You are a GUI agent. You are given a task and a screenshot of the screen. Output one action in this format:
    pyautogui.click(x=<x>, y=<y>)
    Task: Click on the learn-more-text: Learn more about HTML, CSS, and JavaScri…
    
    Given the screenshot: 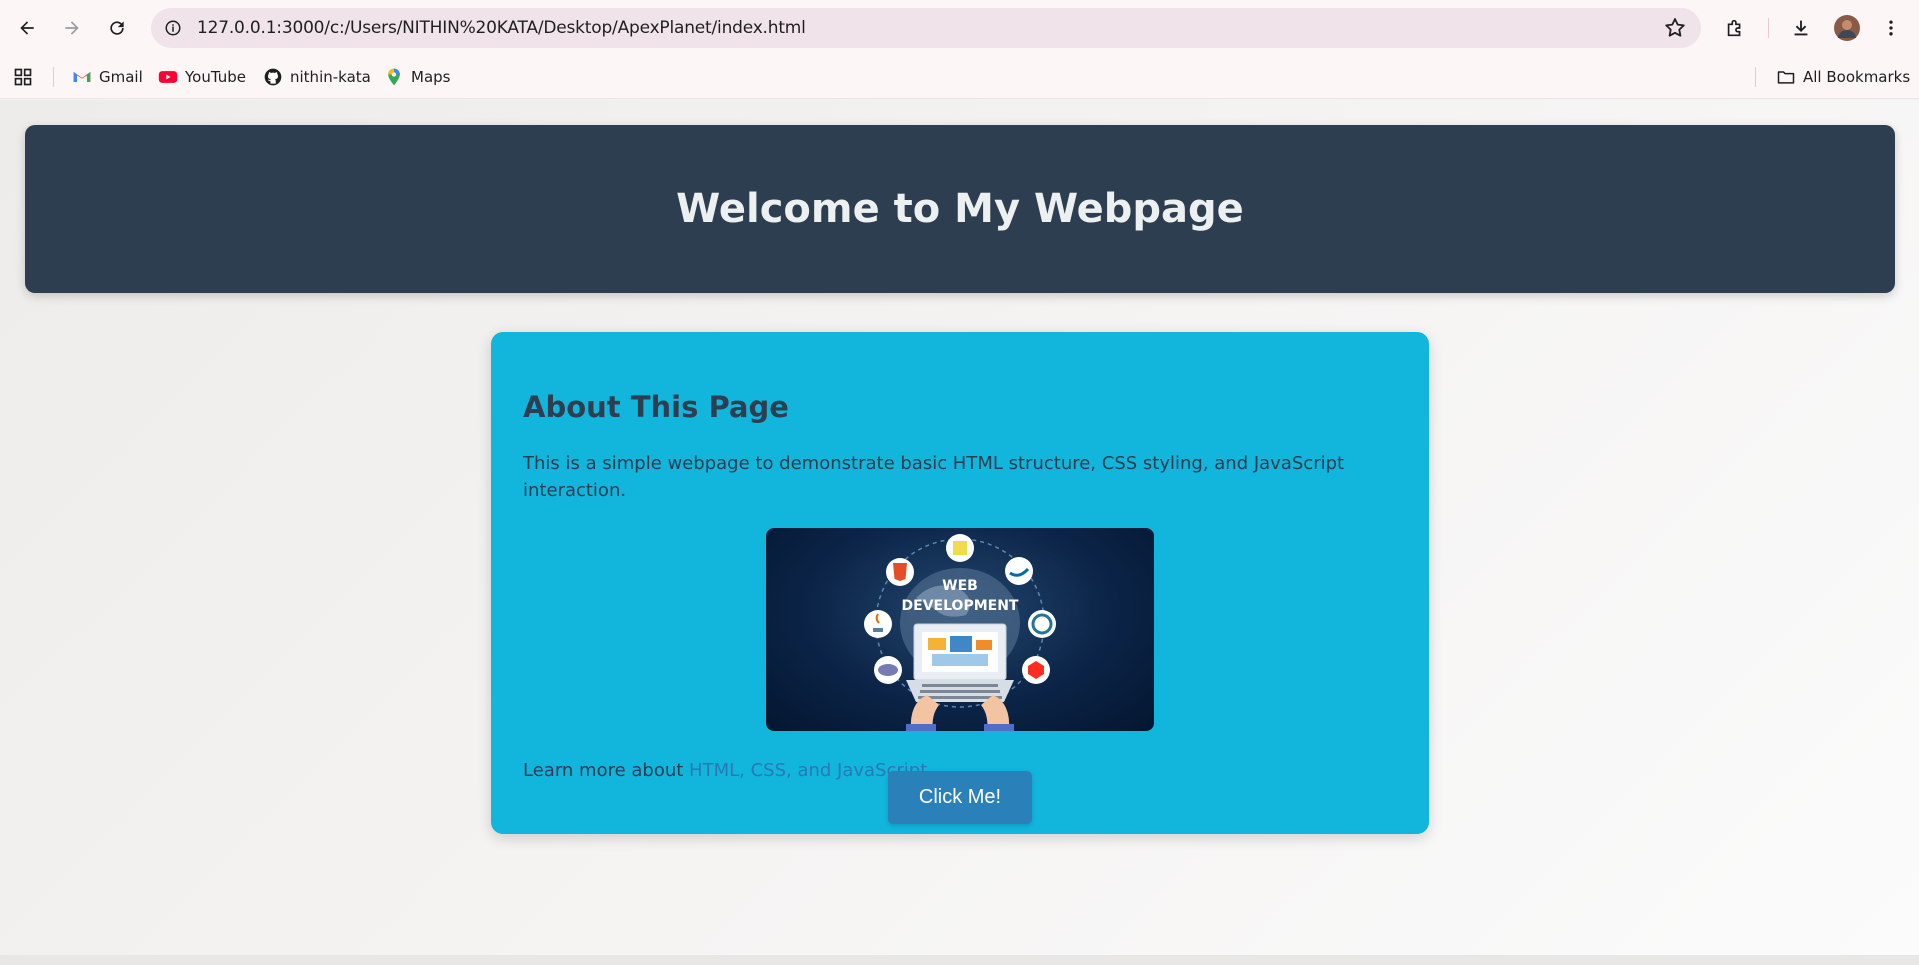 What is the action you would take?
    pyautogui.click(x=728, y=770)
    